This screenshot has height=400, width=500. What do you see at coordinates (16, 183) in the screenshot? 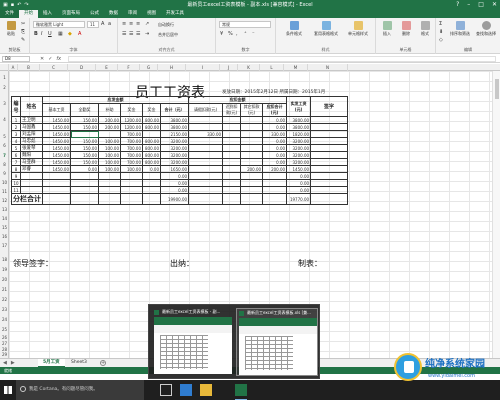
I see `row-number: 10` at bounding box center [16, 183].